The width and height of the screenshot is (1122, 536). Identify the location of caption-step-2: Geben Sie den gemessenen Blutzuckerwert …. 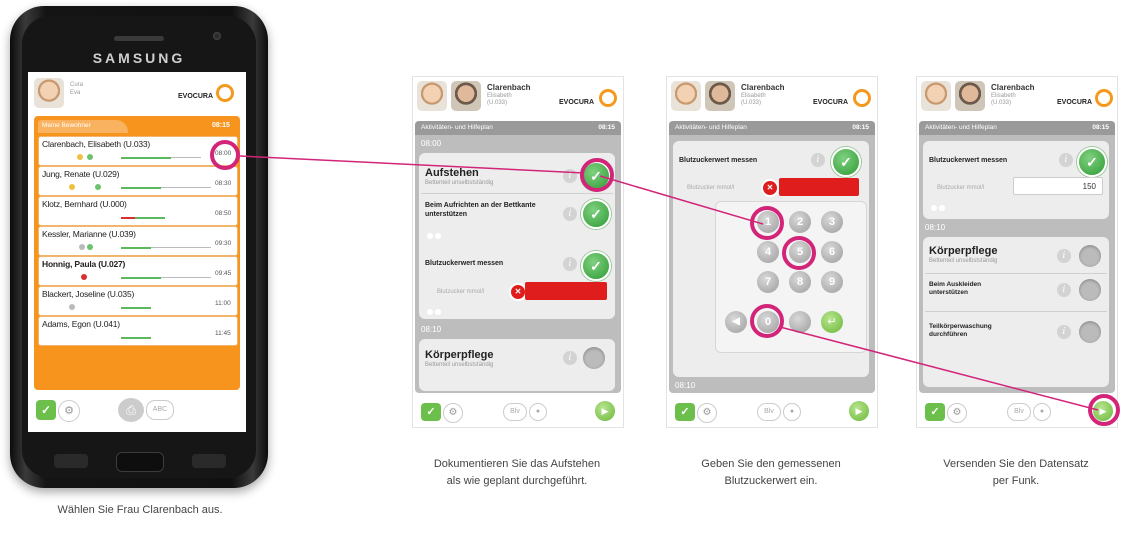
(771, 473).